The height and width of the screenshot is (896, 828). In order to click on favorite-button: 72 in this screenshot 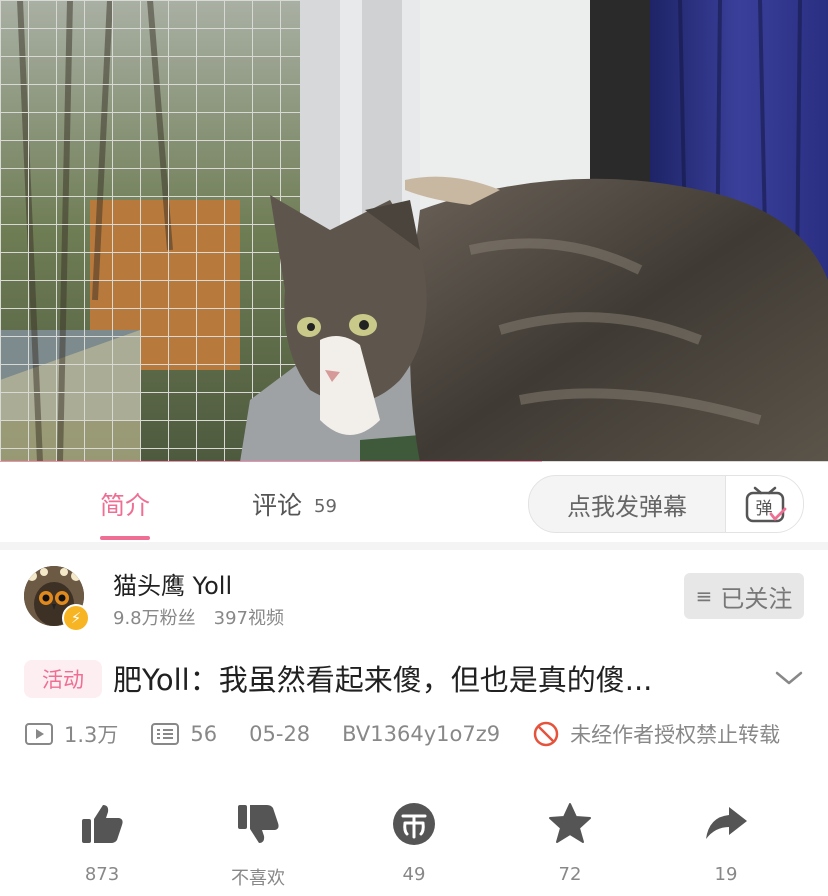, I will do `click(570, 841)`.